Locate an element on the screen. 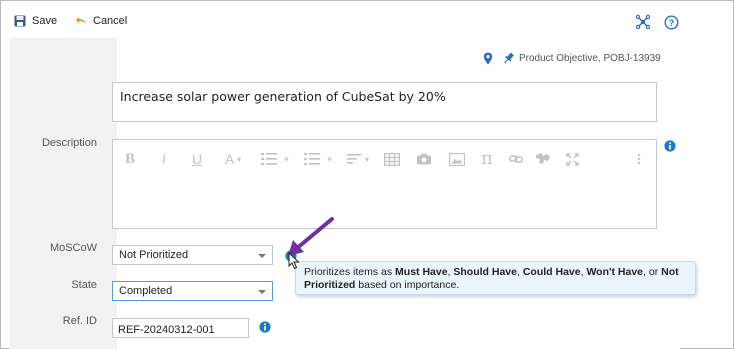  state-label: State is located at coordinates (84, 285).